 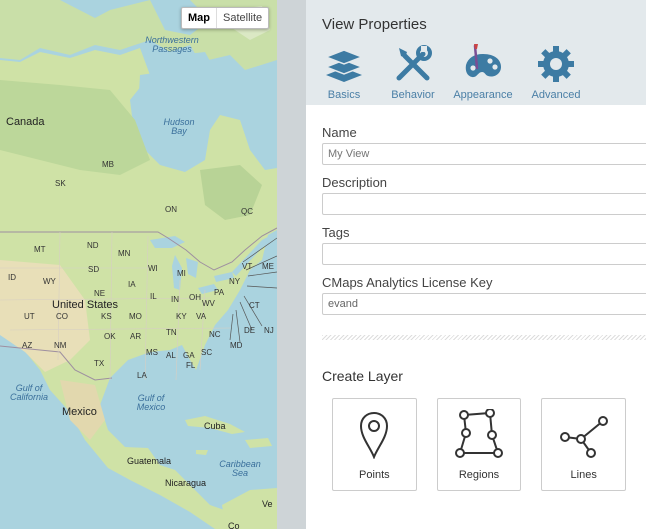 I want to click on label-state: DE, so click(x=250, y=330).